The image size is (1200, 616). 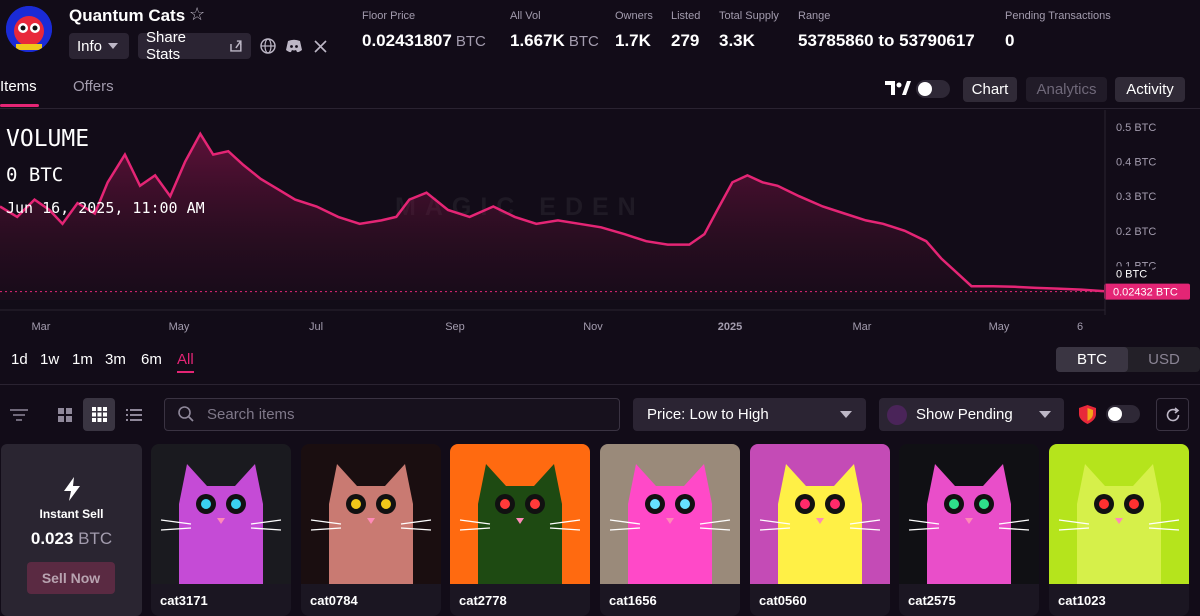 What do you see at coordinates (730, 327) in the screenshot?
I see `x-tick-label: 2025` at bounding box center [730, 327].